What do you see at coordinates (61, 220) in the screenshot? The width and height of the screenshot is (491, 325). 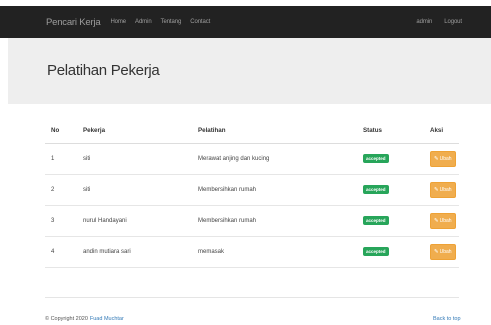 I see `cell-no: 3` at bounding box center [61, 220].